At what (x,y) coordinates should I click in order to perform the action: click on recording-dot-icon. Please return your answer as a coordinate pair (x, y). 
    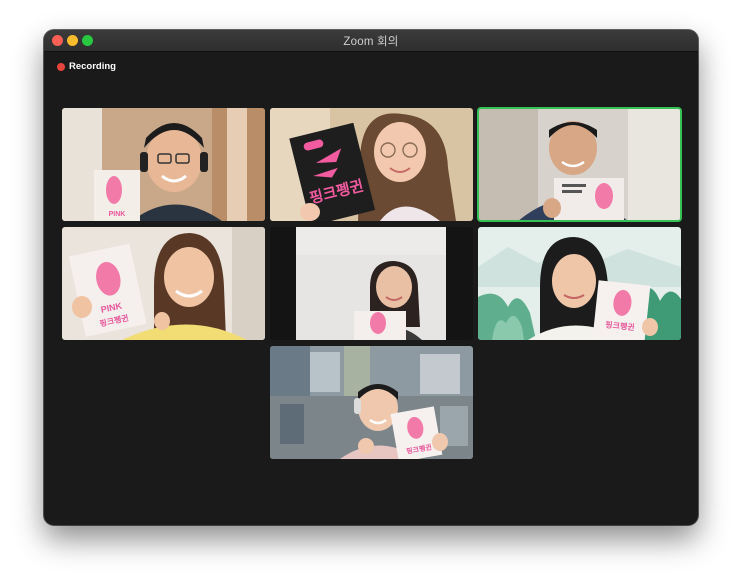
    Looking at the image, I should click on (61, 66).